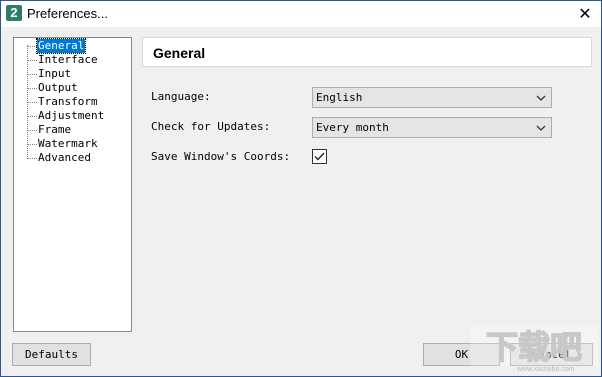  What do you see at coordinates (64, 157) in the screenshot?
I see `tree-item-label: Advanced` at bounding box center [64, 157].